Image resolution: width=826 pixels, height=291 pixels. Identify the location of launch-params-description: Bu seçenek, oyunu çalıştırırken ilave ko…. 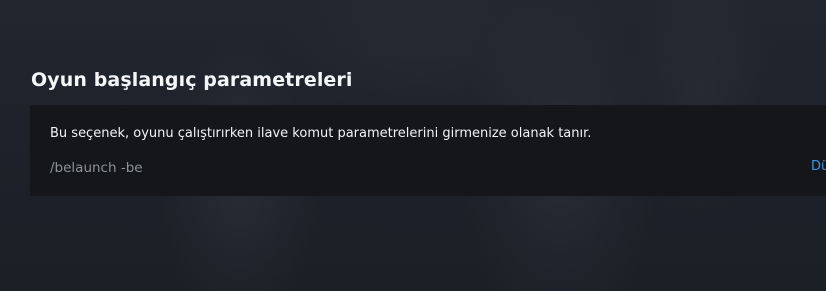
(321, 133).